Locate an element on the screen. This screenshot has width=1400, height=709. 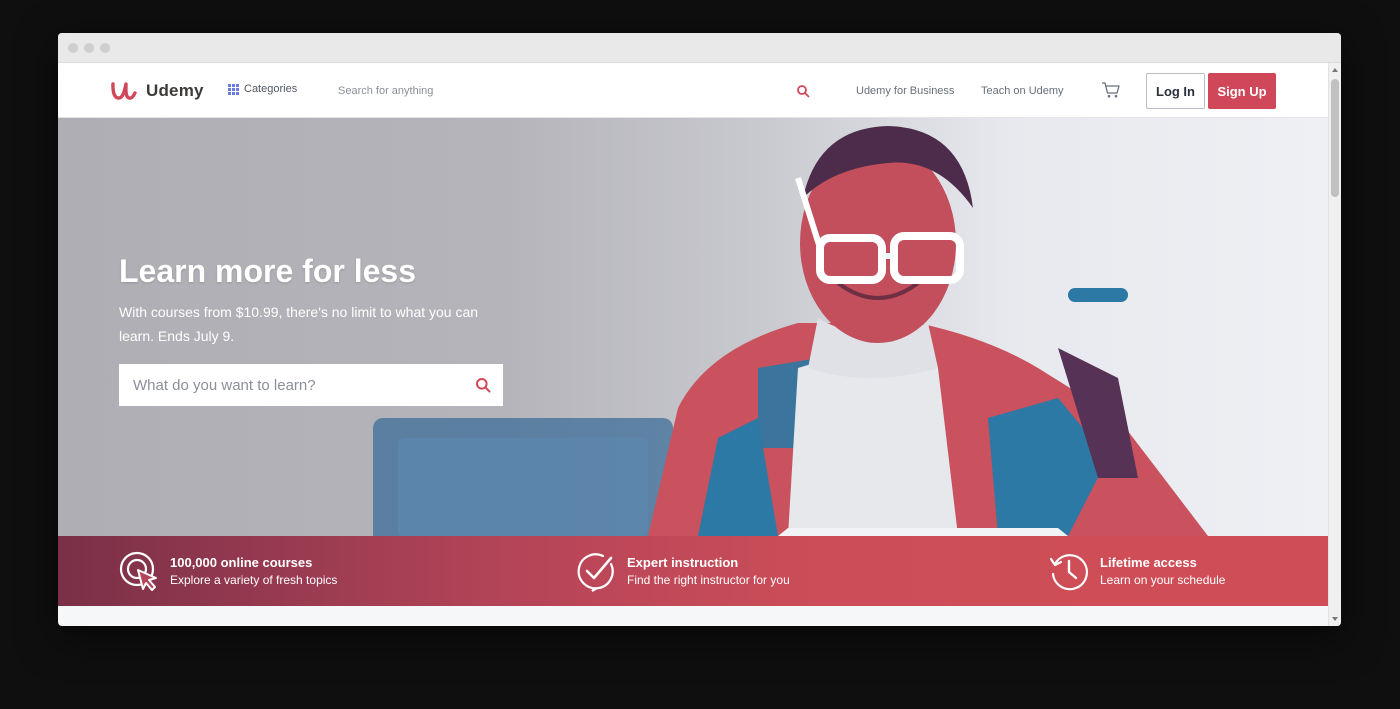
udemy-u-logo-icon is located at coordinates (124, 91).